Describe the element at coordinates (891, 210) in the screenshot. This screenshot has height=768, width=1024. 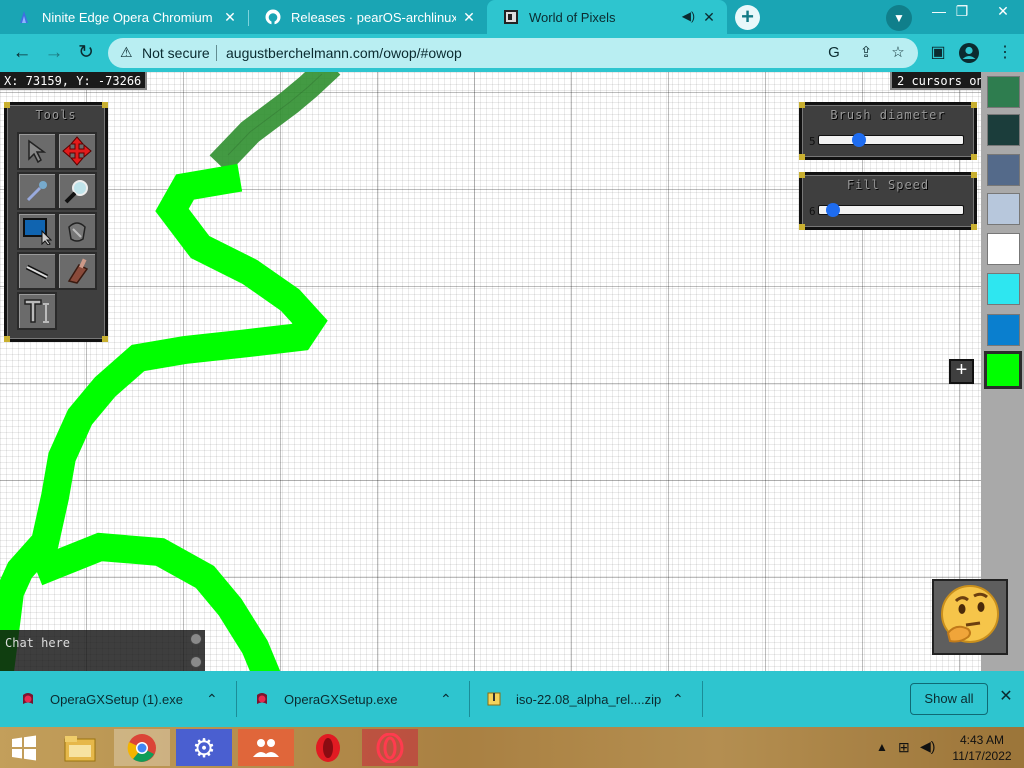
I see `fill-speed-slider` at that location.